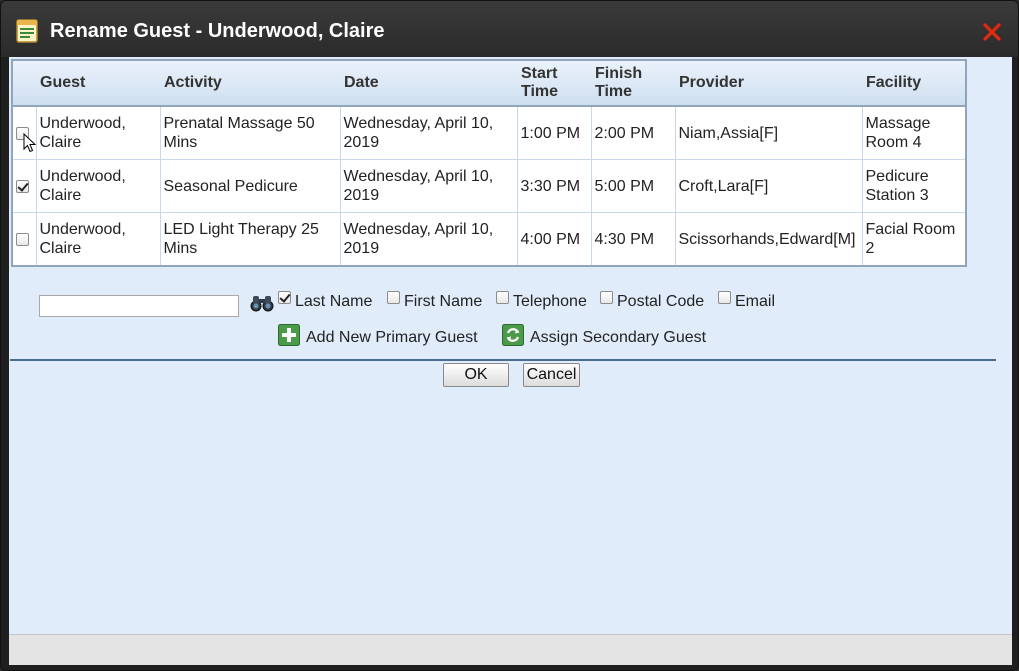 The width and height of the screenshot is (1019, 671). I want to click on dialog-title: Rename Guest - Underwood, Claire, so click(217, 31).